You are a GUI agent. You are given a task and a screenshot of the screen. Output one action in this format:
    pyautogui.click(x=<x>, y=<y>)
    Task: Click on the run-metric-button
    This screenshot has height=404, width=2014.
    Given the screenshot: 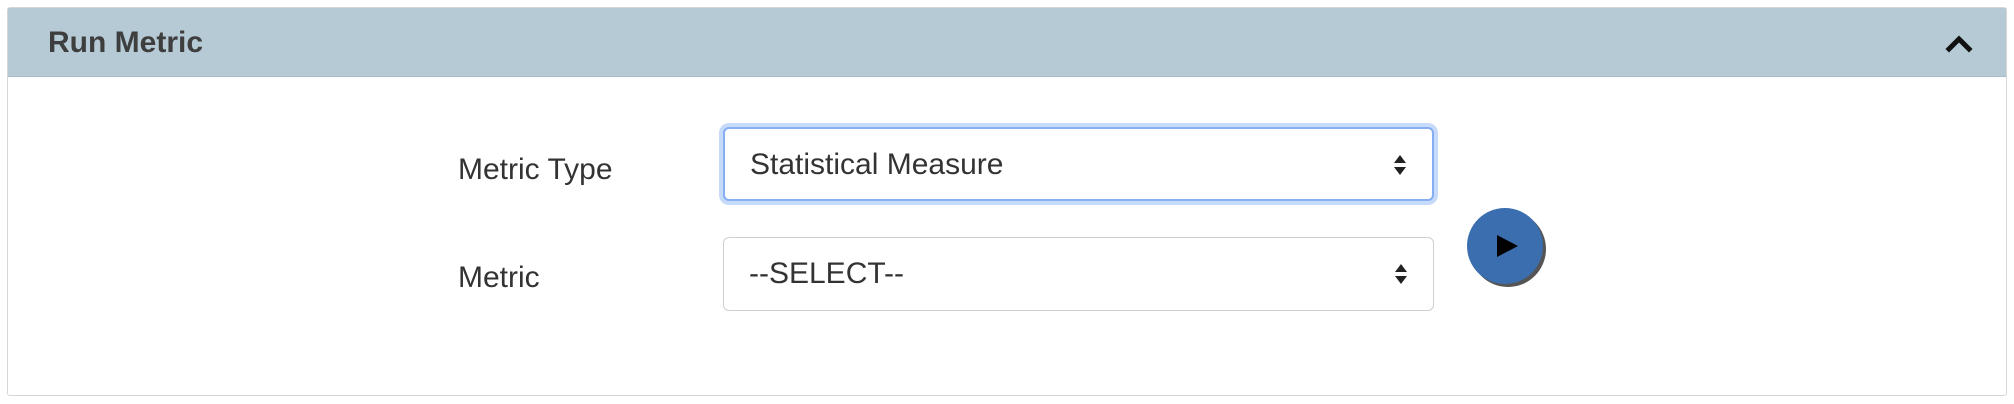 What is the action you would take?
    pyautogui.click(x=1505, y=246)
    